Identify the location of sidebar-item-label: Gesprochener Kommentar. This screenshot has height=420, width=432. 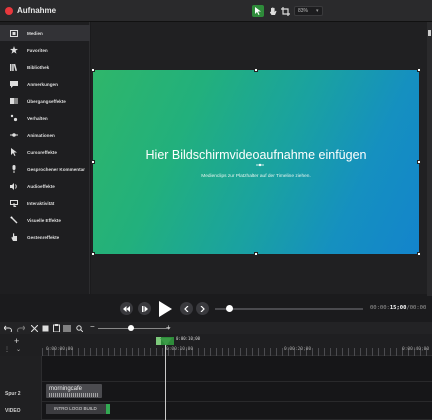
(56, 169).